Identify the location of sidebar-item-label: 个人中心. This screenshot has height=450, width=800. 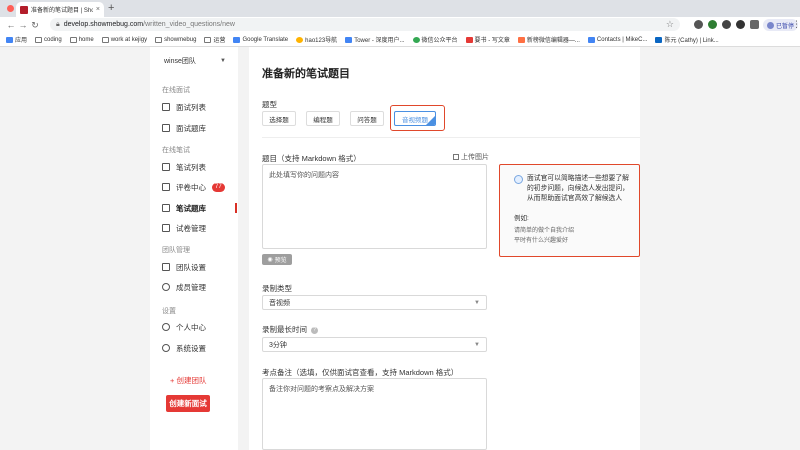
(191, 327).